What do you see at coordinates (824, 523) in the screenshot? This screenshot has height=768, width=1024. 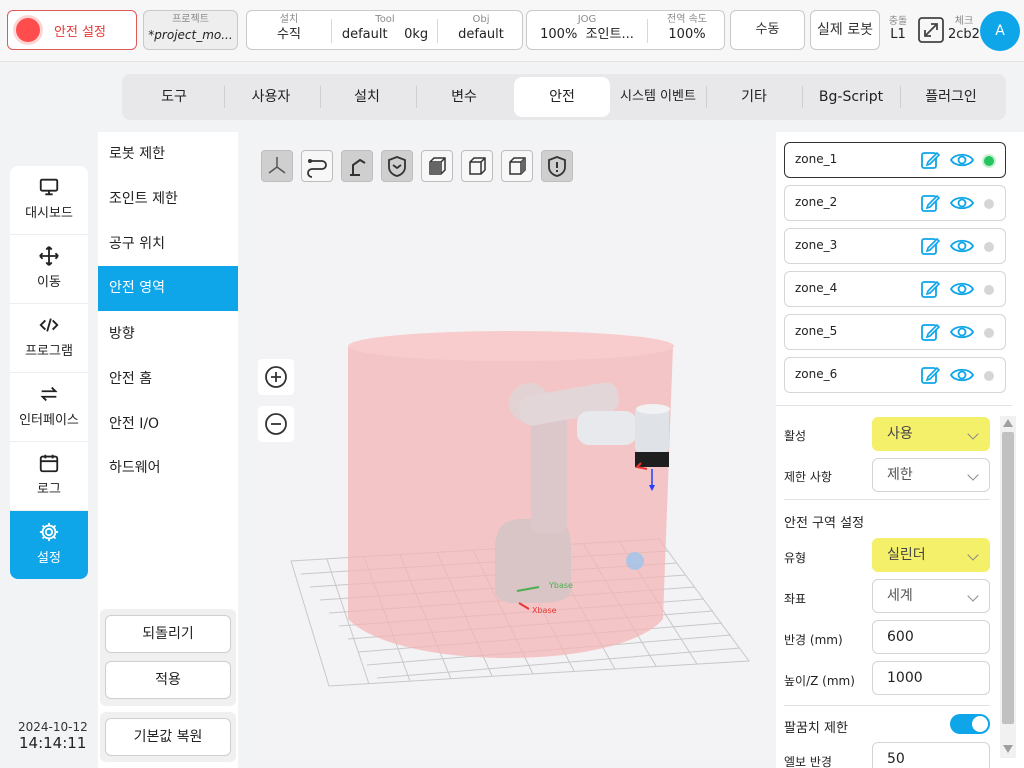 I see `section-title: 안전 구역 설정` at bounding box center [824, 523].